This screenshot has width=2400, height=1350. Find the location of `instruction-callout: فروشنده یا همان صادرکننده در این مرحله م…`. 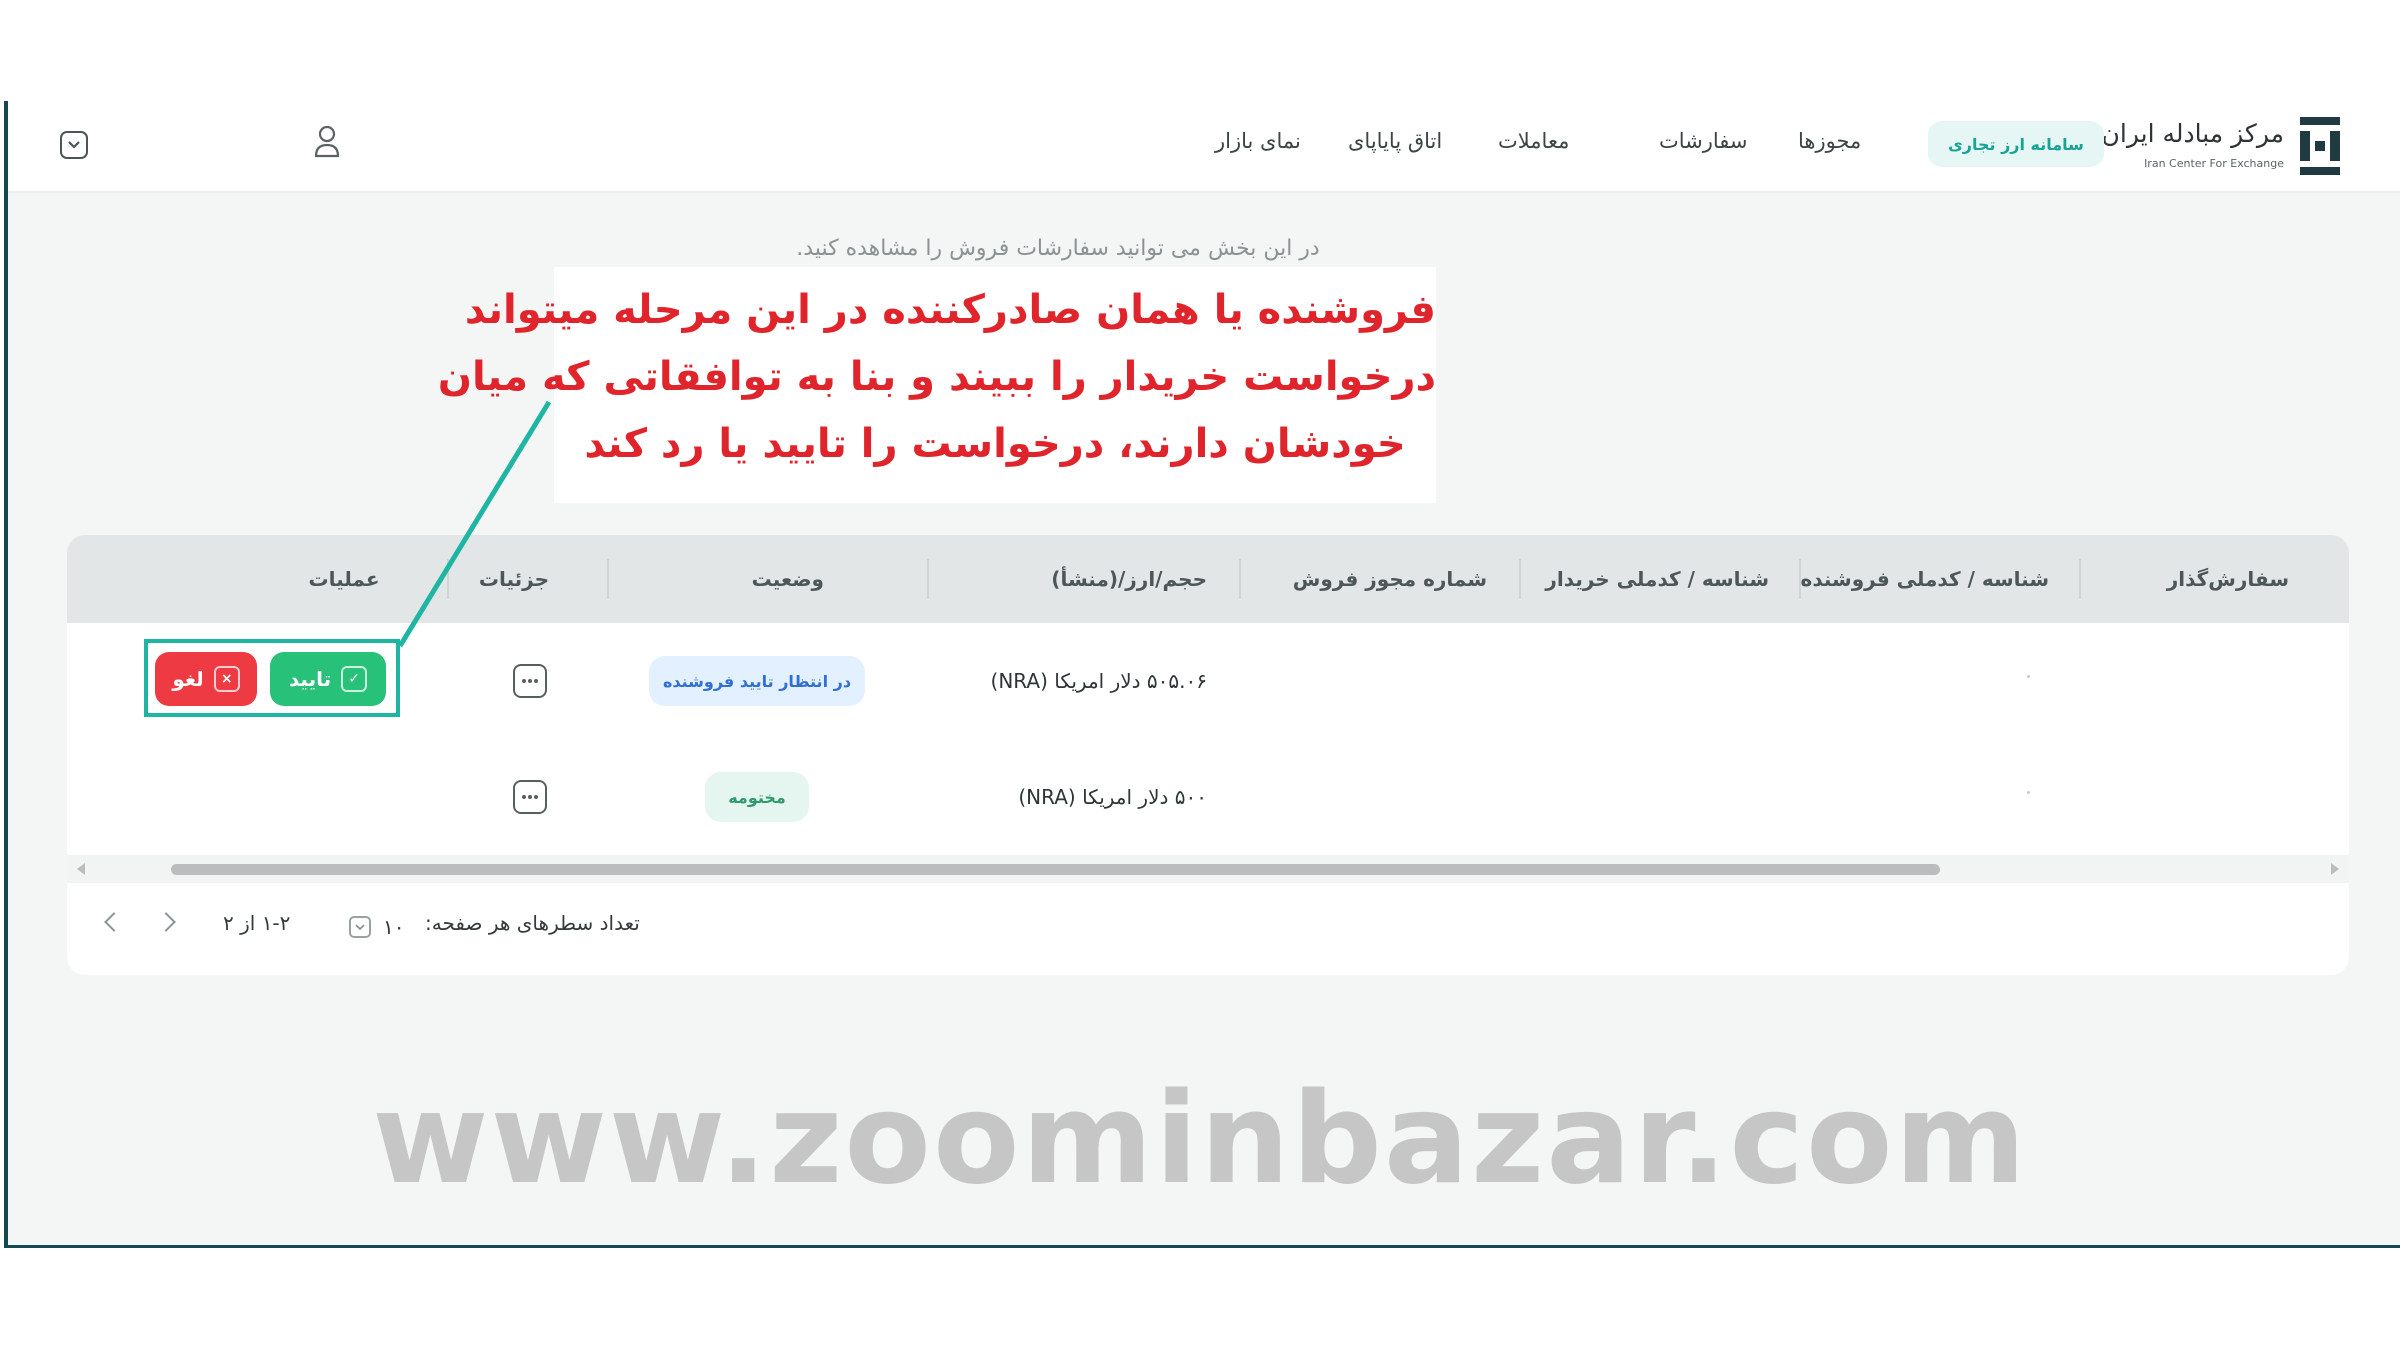

instruction-callout: فروشنده یا همان صادرکننده در این مرحله م… is located at coordinates (936, 385).